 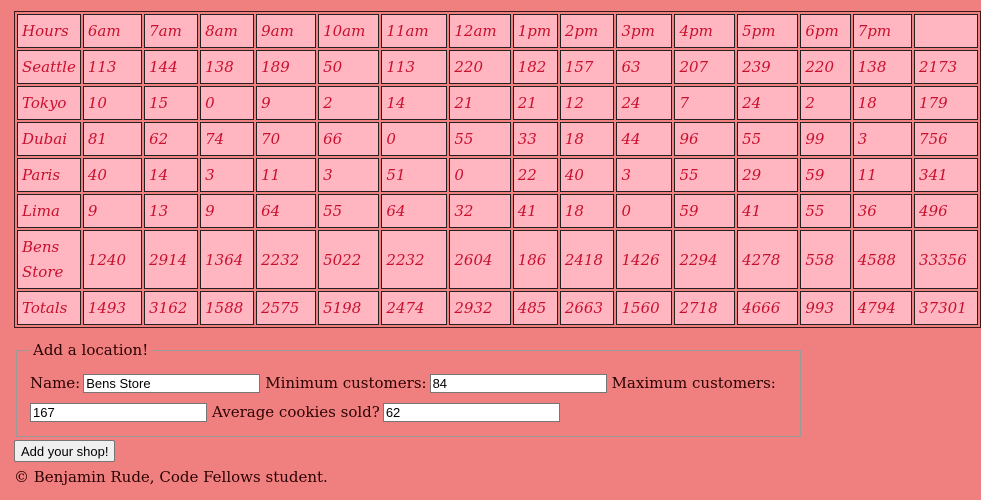 What do you see at coordinates (693, 383) in the screenshot?
I see `max-customers-label: Maximum customers:` at bounding box center [693, 383].